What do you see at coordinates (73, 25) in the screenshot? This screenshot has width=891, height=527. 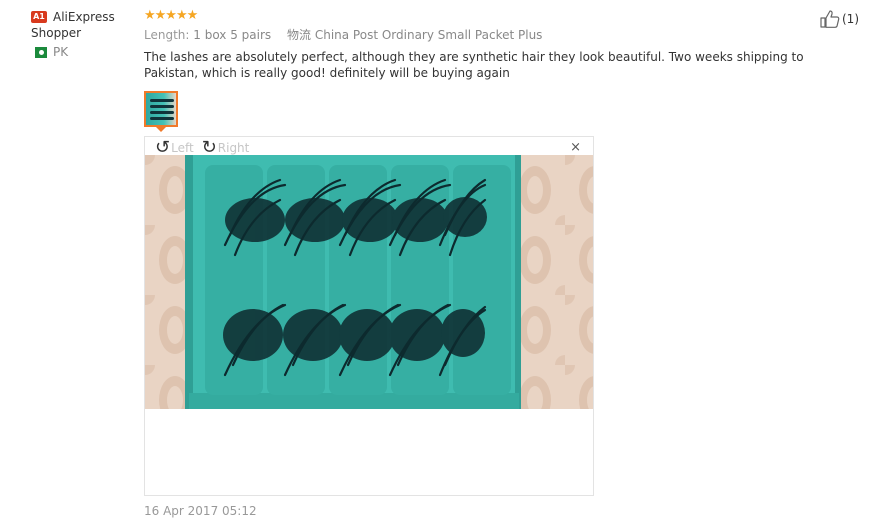 I see `reviewer-name: AliExpress Shopper` at bounding box center [73, 25].